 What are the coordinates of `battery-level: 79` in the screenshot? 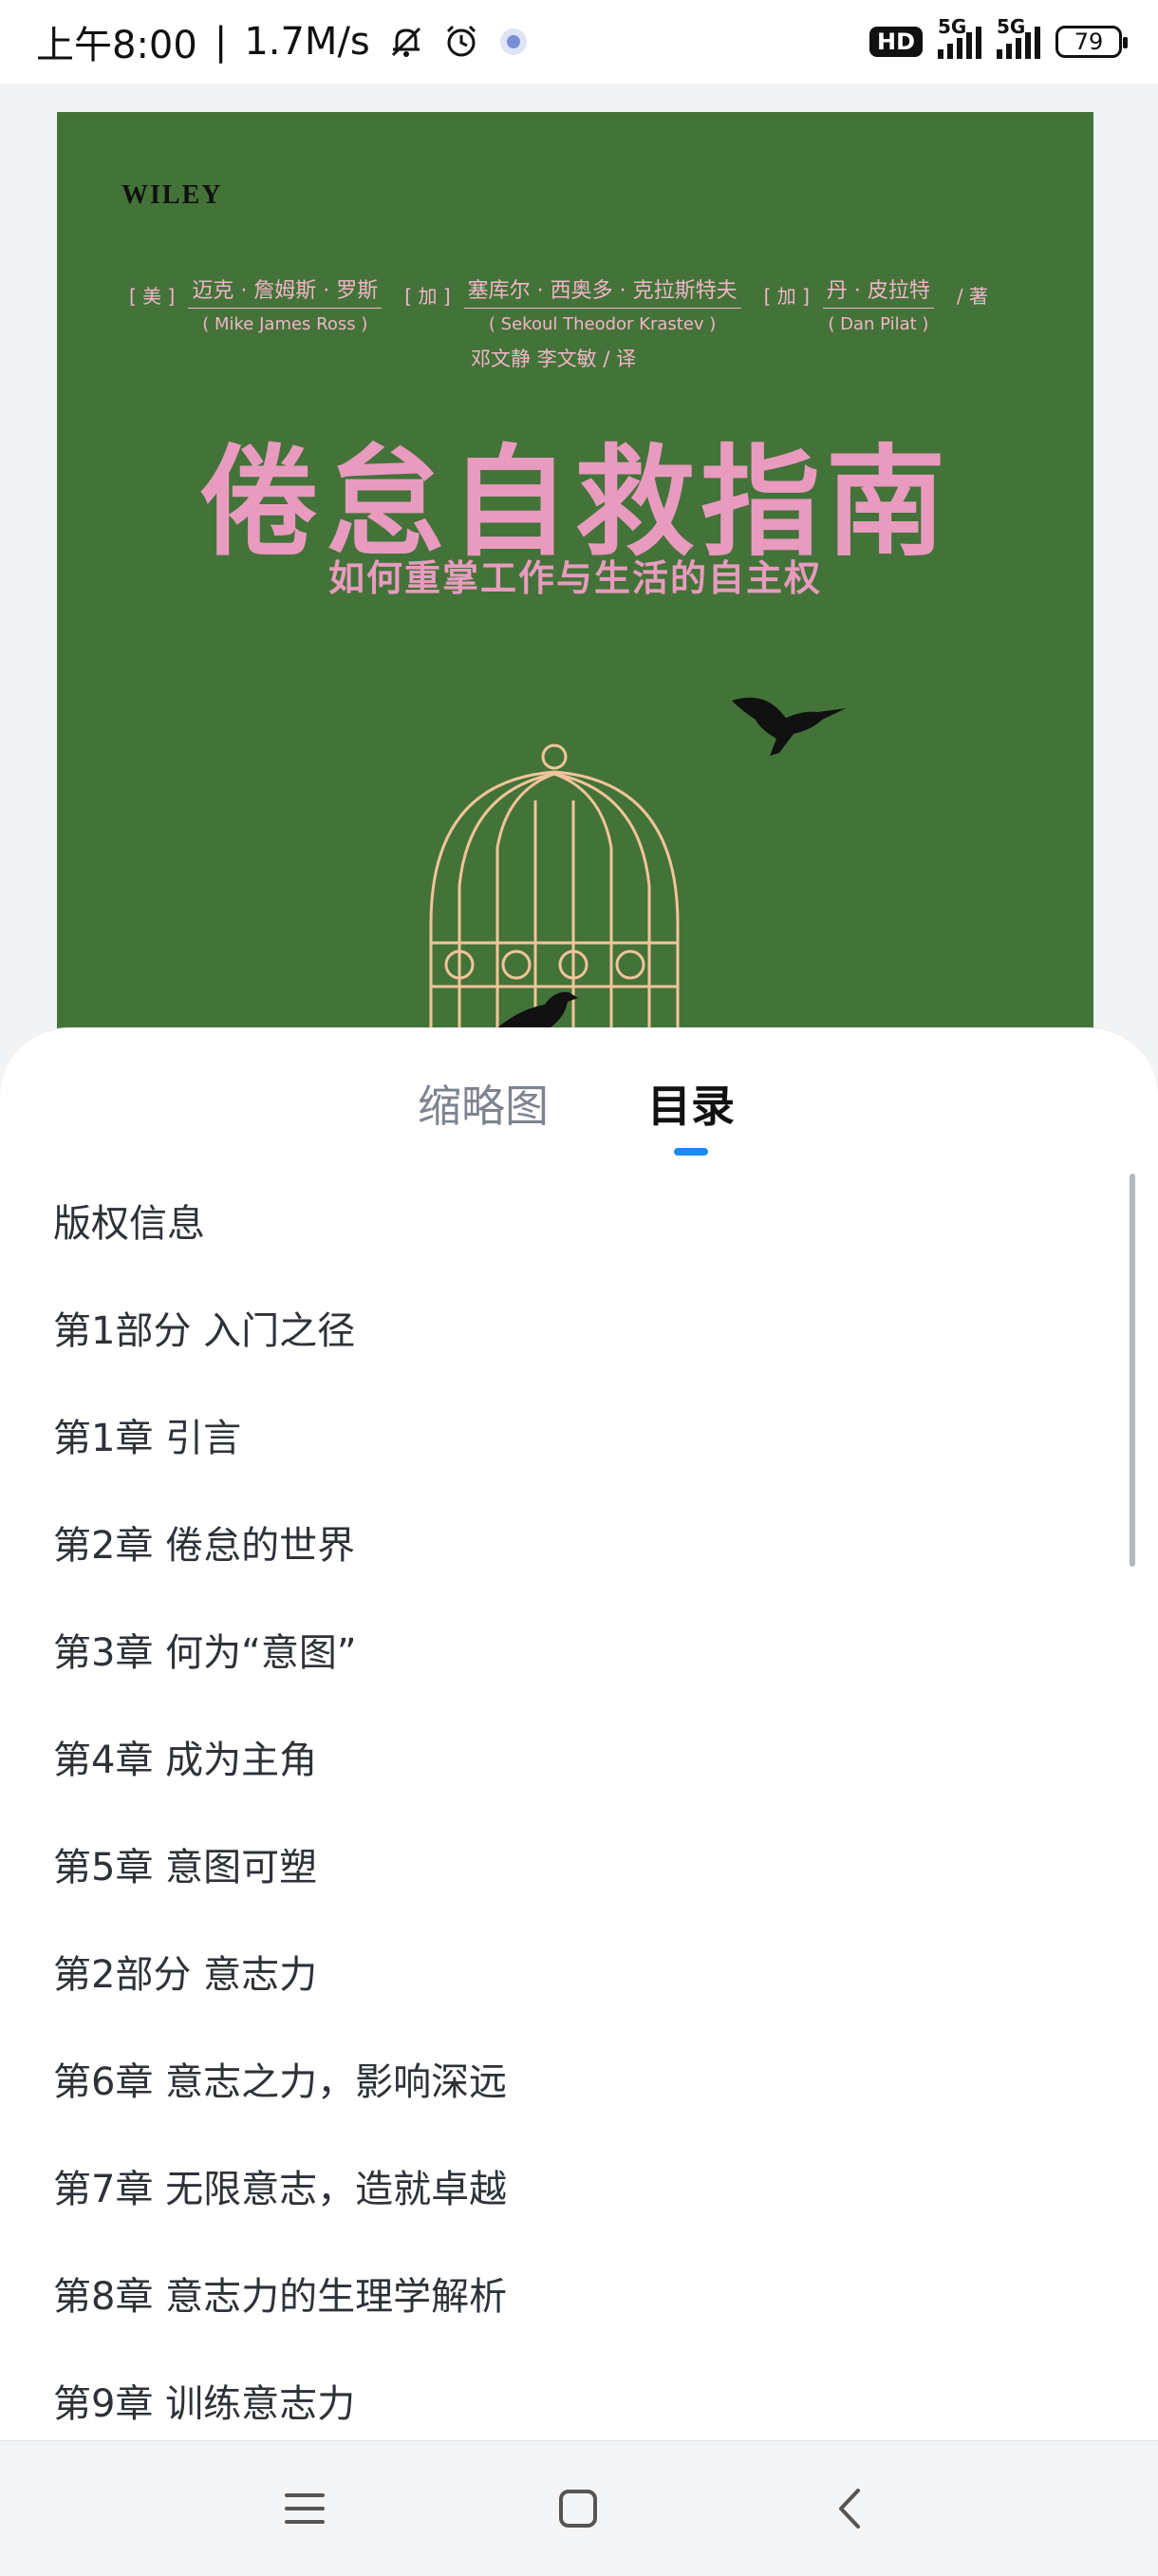 It's located at (1089, 41).